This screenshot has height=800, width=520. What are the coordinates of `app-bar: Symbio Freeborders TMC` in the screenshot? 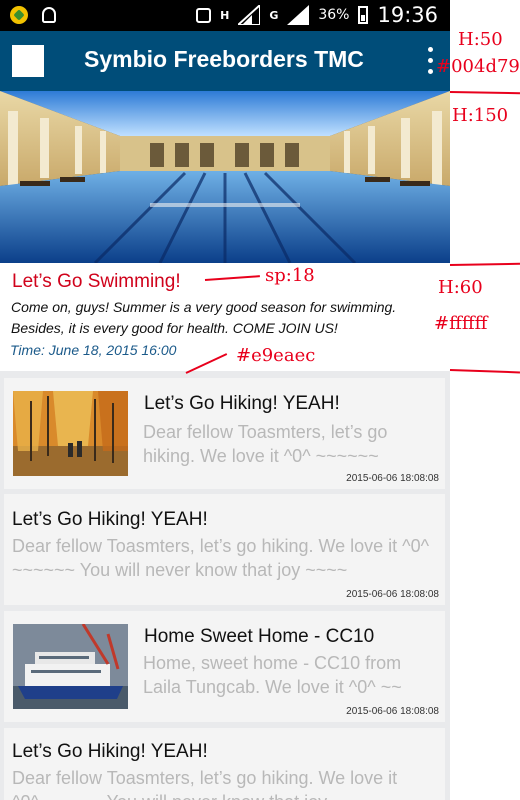 It's located at (225, 61).